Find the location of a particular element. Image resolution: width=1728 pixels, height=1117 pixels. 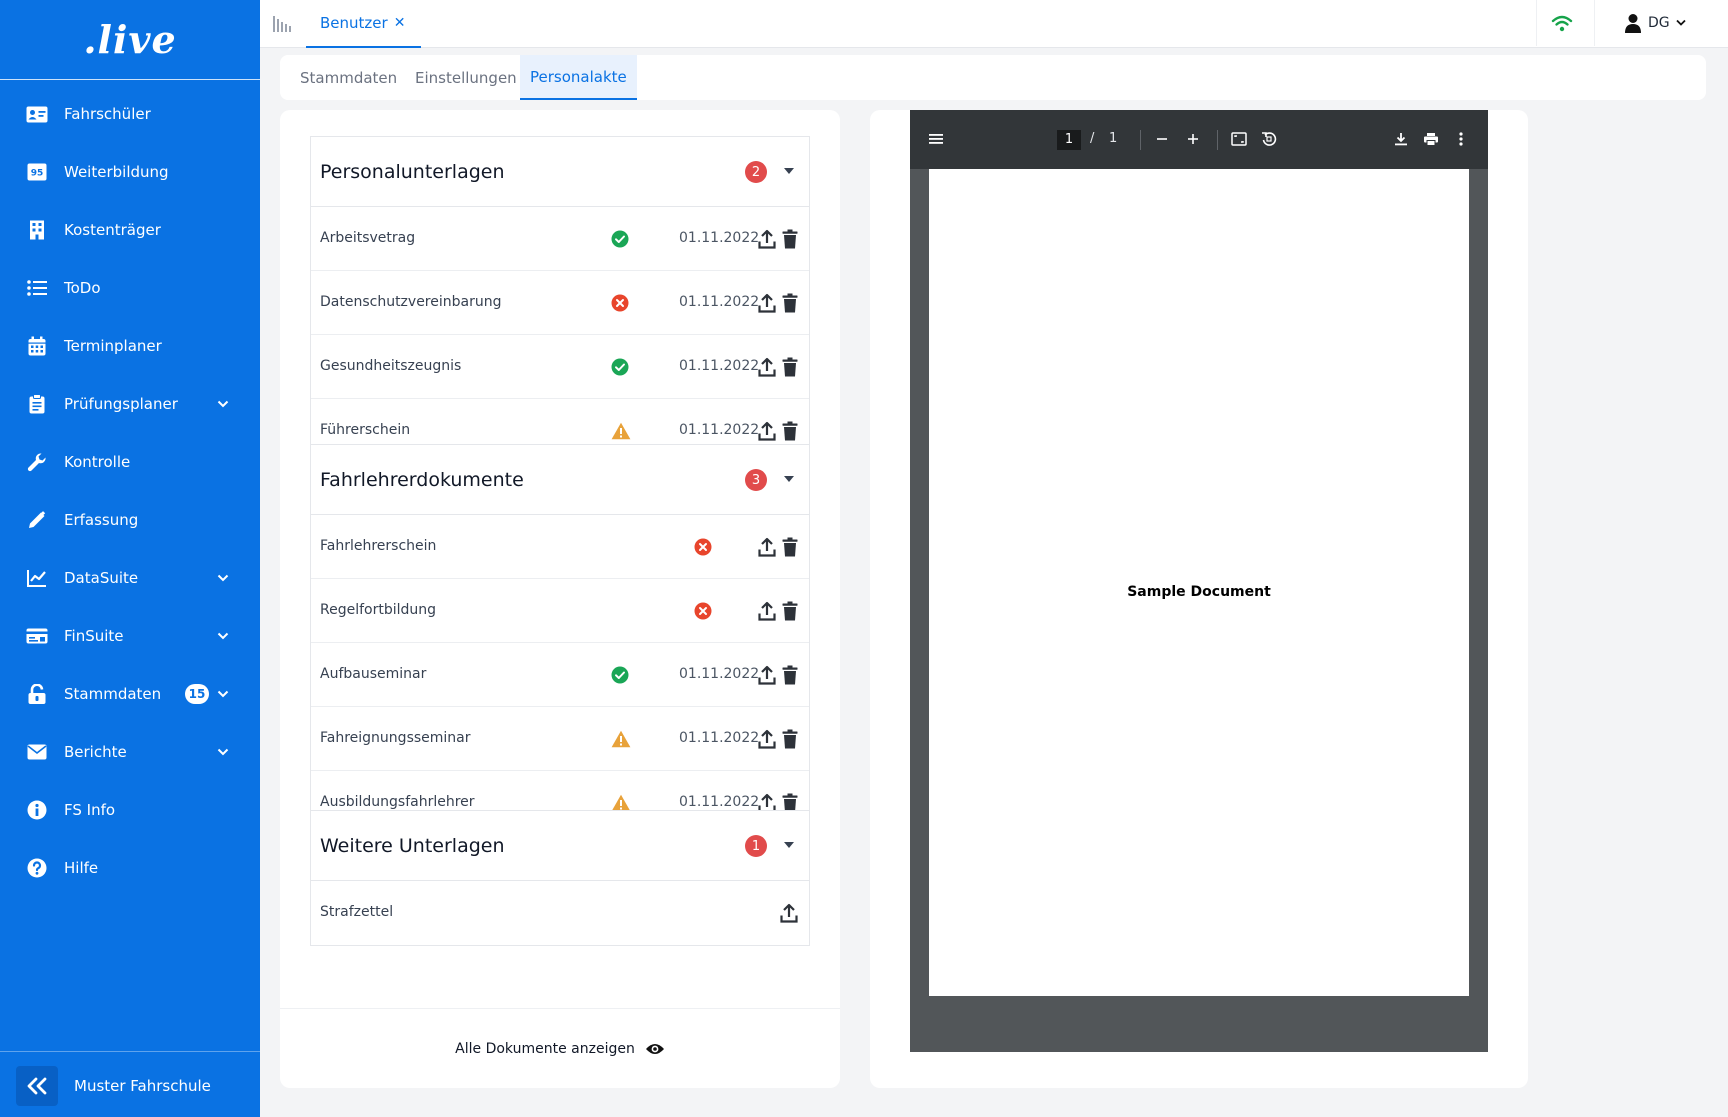

sidebar-footer: Muster Fahrschule is located at coordinates (130, 1084).